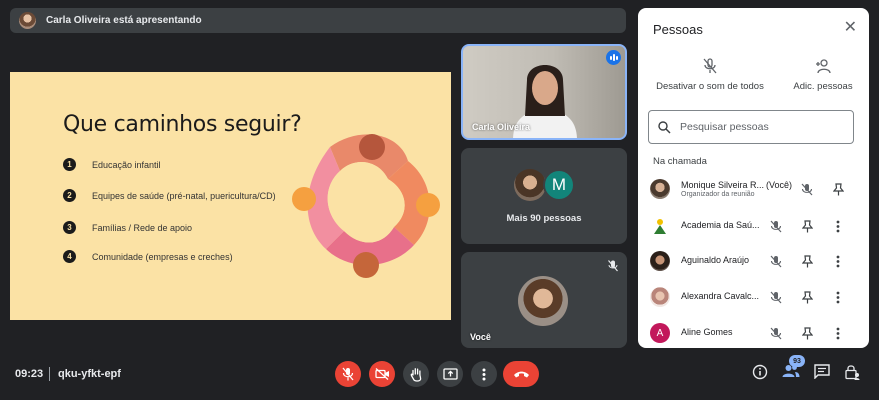 The height and width of the screenshot is (400, 879). I want to click on tile-name: Carla Oliveira, so click(501, 127).